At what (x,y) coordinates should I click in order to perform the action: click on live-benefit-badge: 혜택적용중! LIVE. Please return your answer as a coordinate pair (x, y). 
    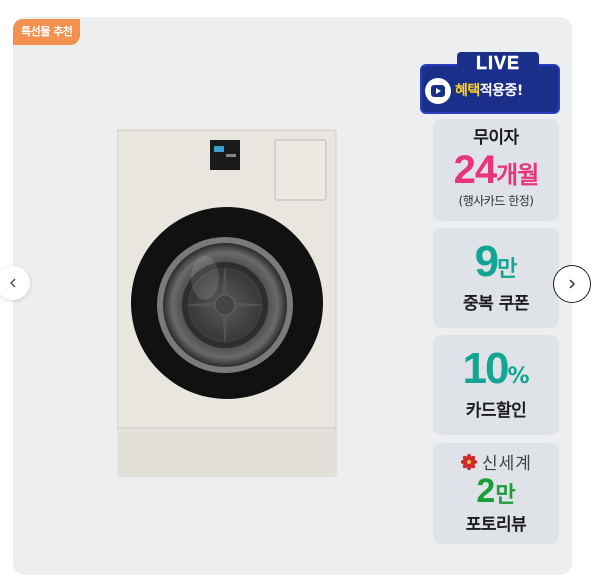
    Looking at the image, I should click on (490, 83).